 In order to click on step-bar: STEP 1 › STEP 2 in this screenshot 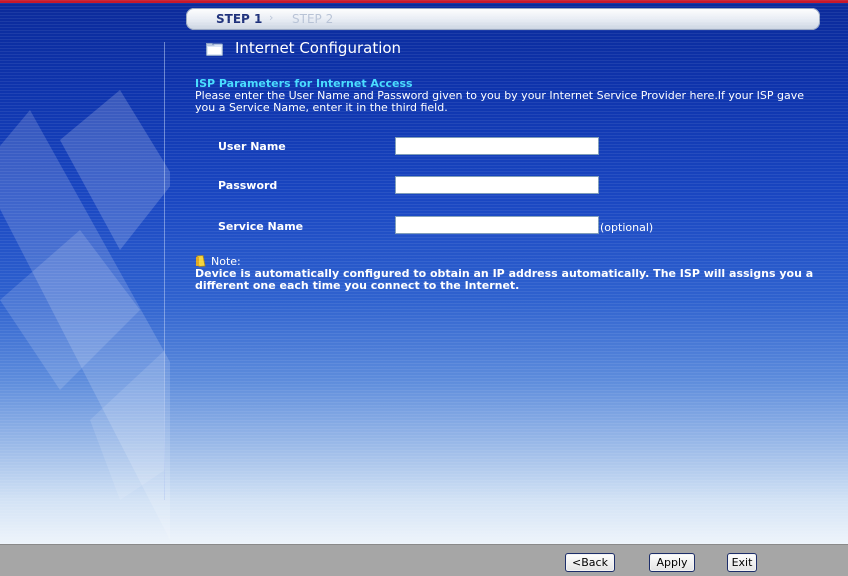, I will do `click(503, 19)`.